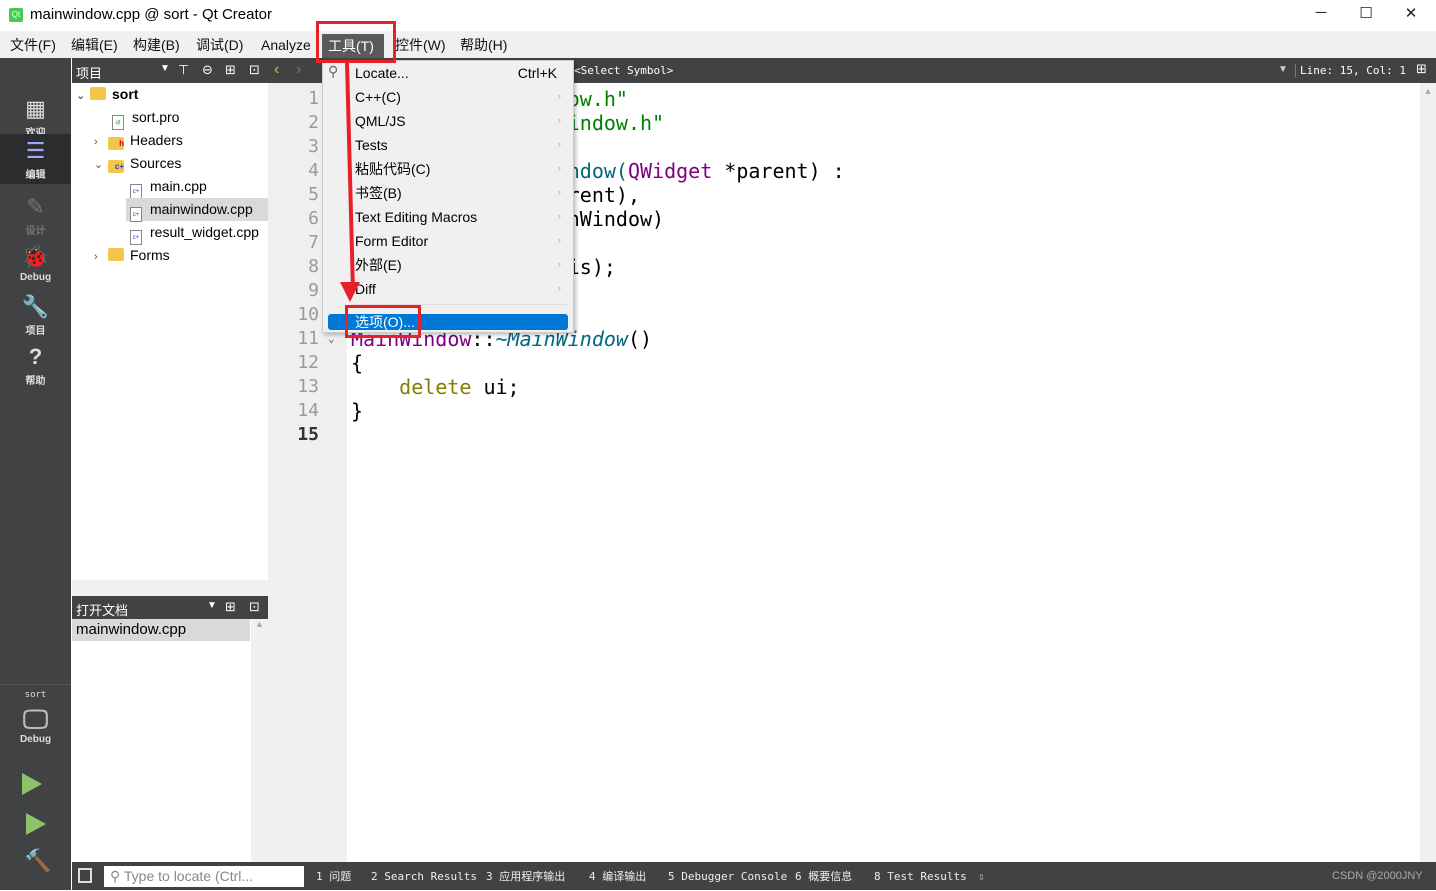 The width and height of the screenshot is (1436, 891). What do you see at coordinates (35, 723) in the screenshot?
I see `kit-selector: sort 🖵 Debug` at bounding box center [35, 723].